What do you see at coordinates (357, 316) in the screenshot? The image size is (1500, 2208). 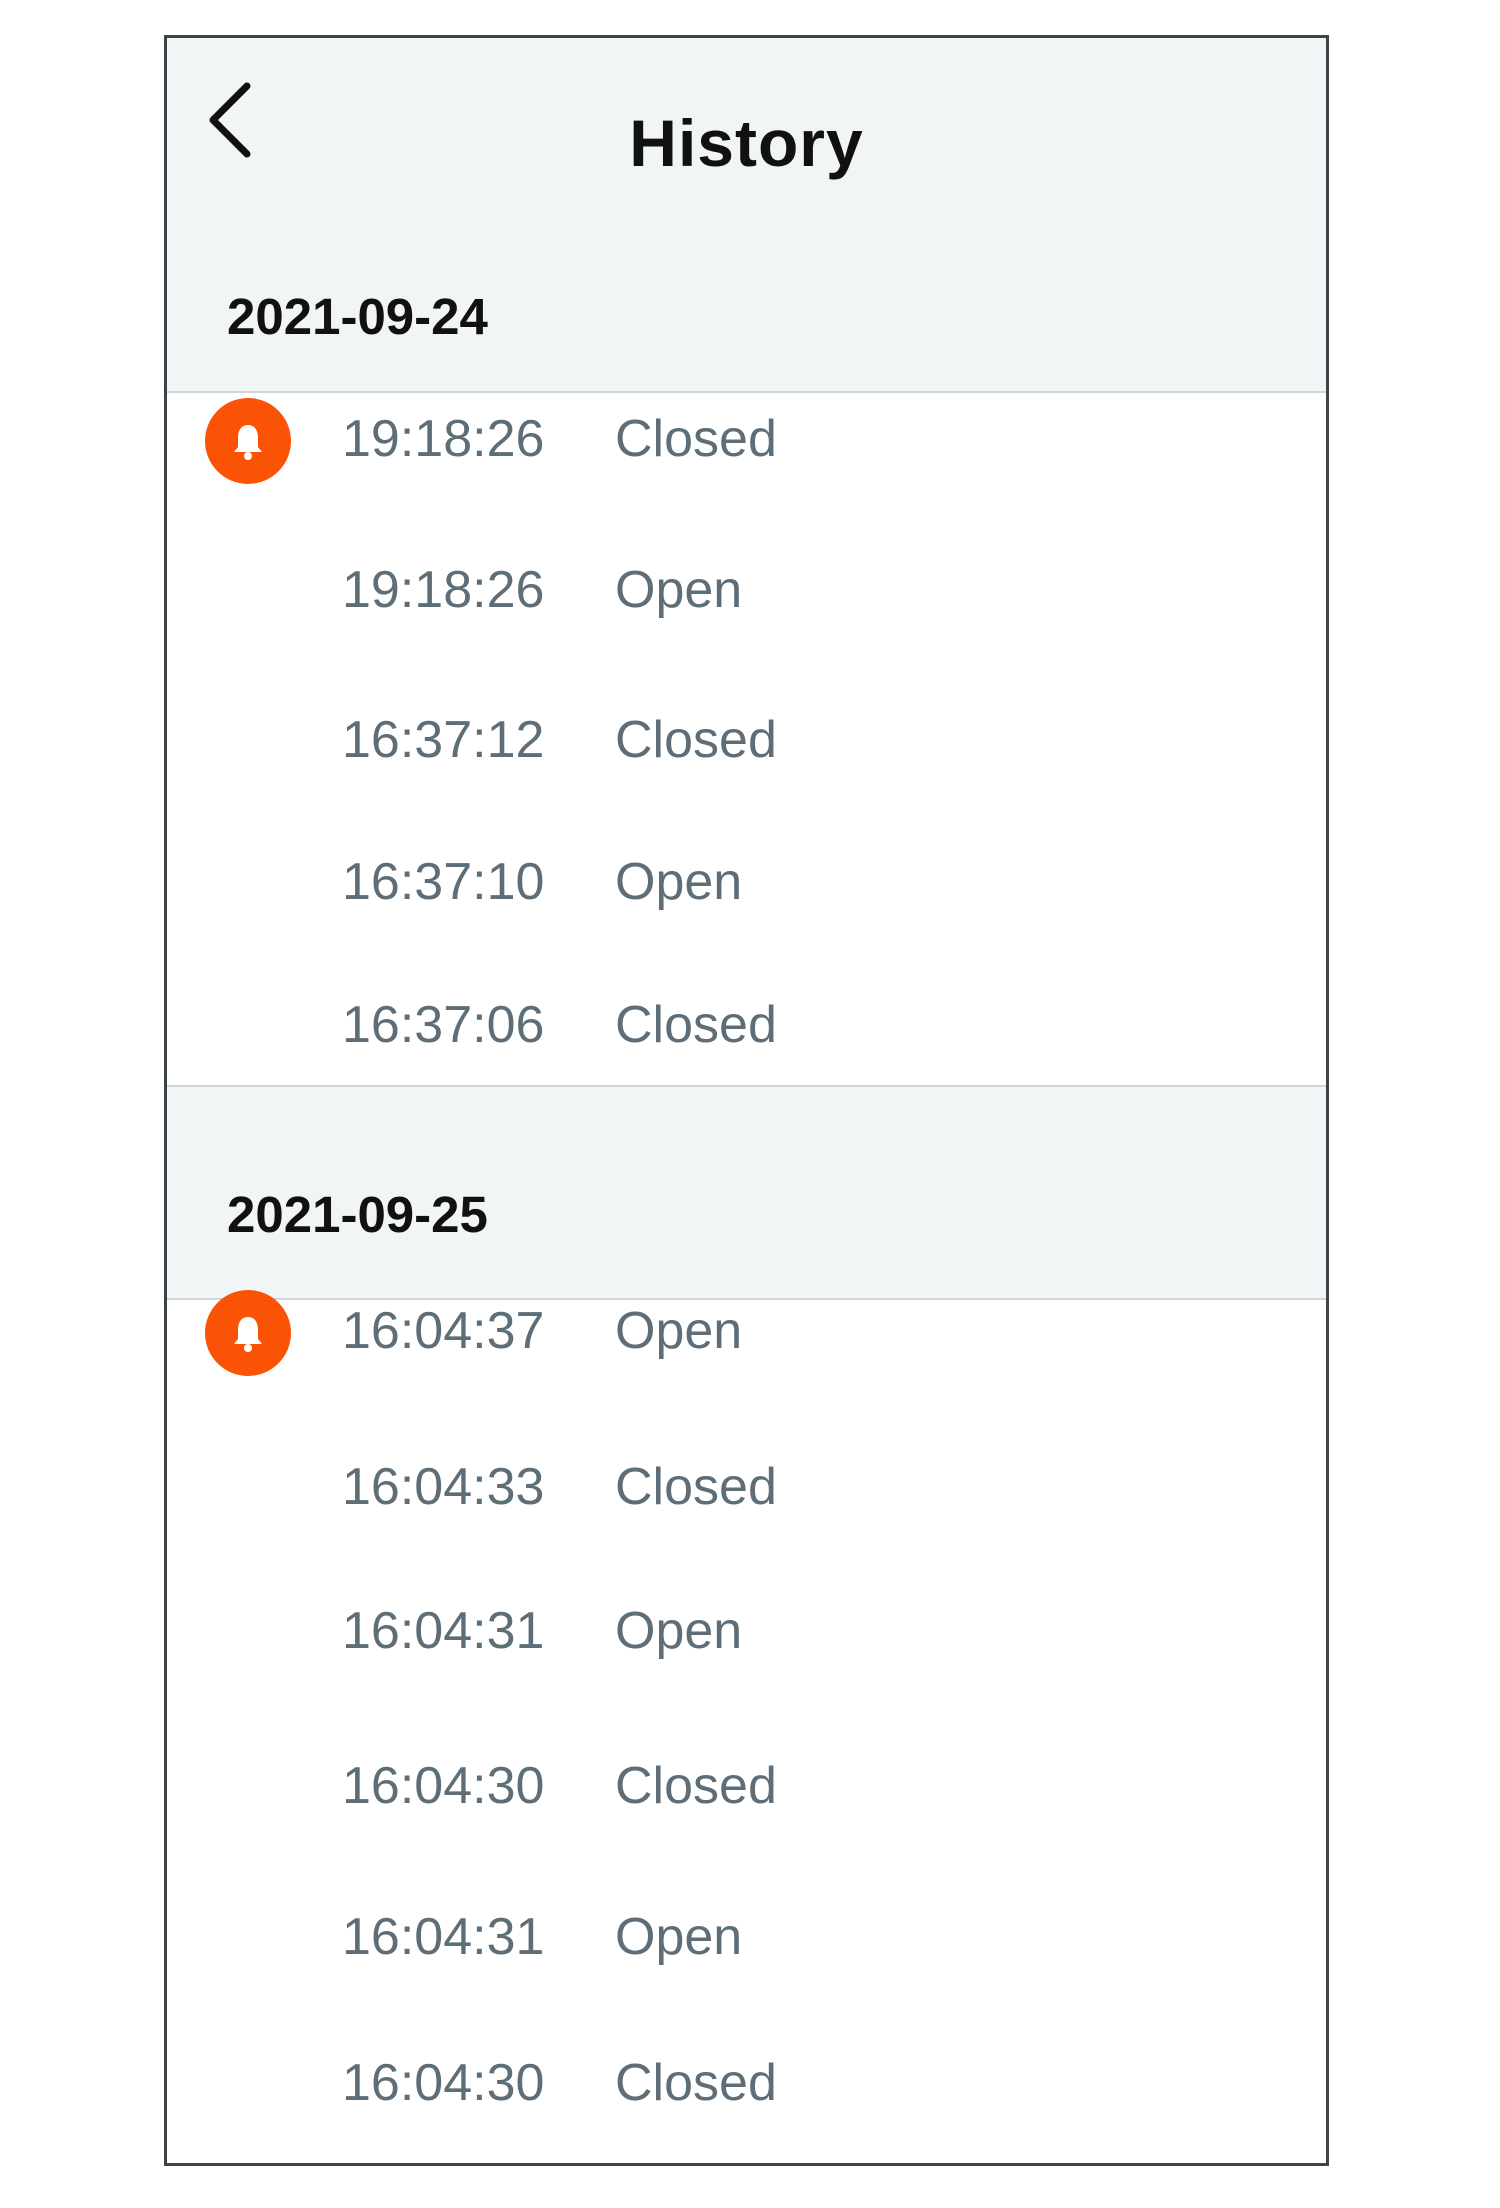 I see `date-label: 2021-09-24` at bounding box center [357, 316].